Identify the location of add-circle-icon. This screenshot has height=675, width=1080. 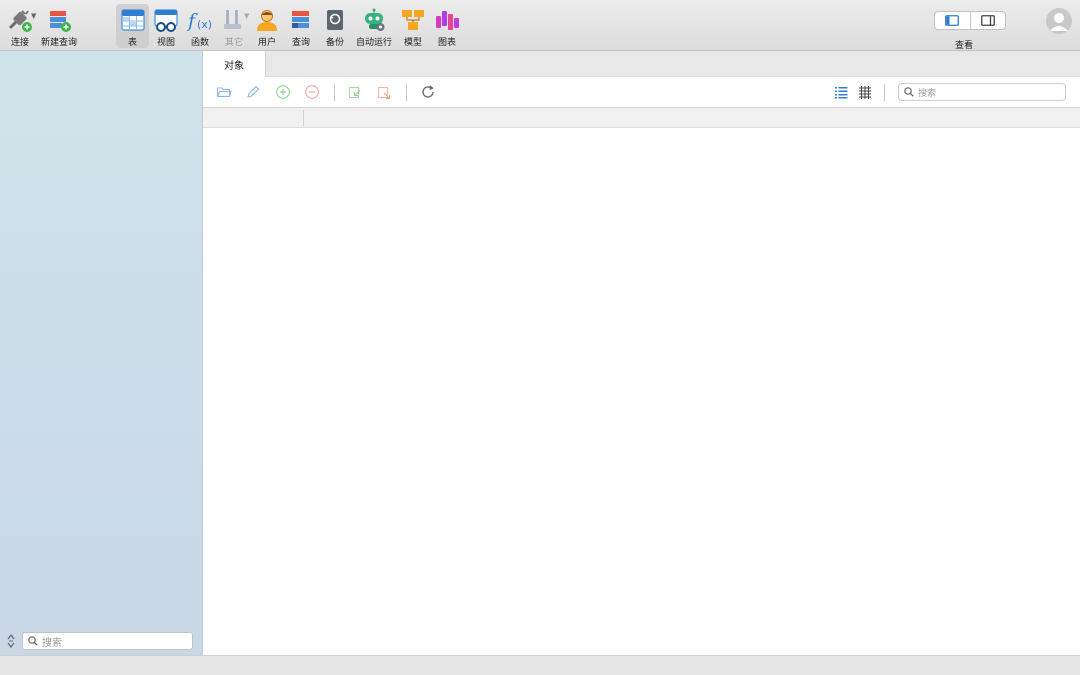
(283, 92).